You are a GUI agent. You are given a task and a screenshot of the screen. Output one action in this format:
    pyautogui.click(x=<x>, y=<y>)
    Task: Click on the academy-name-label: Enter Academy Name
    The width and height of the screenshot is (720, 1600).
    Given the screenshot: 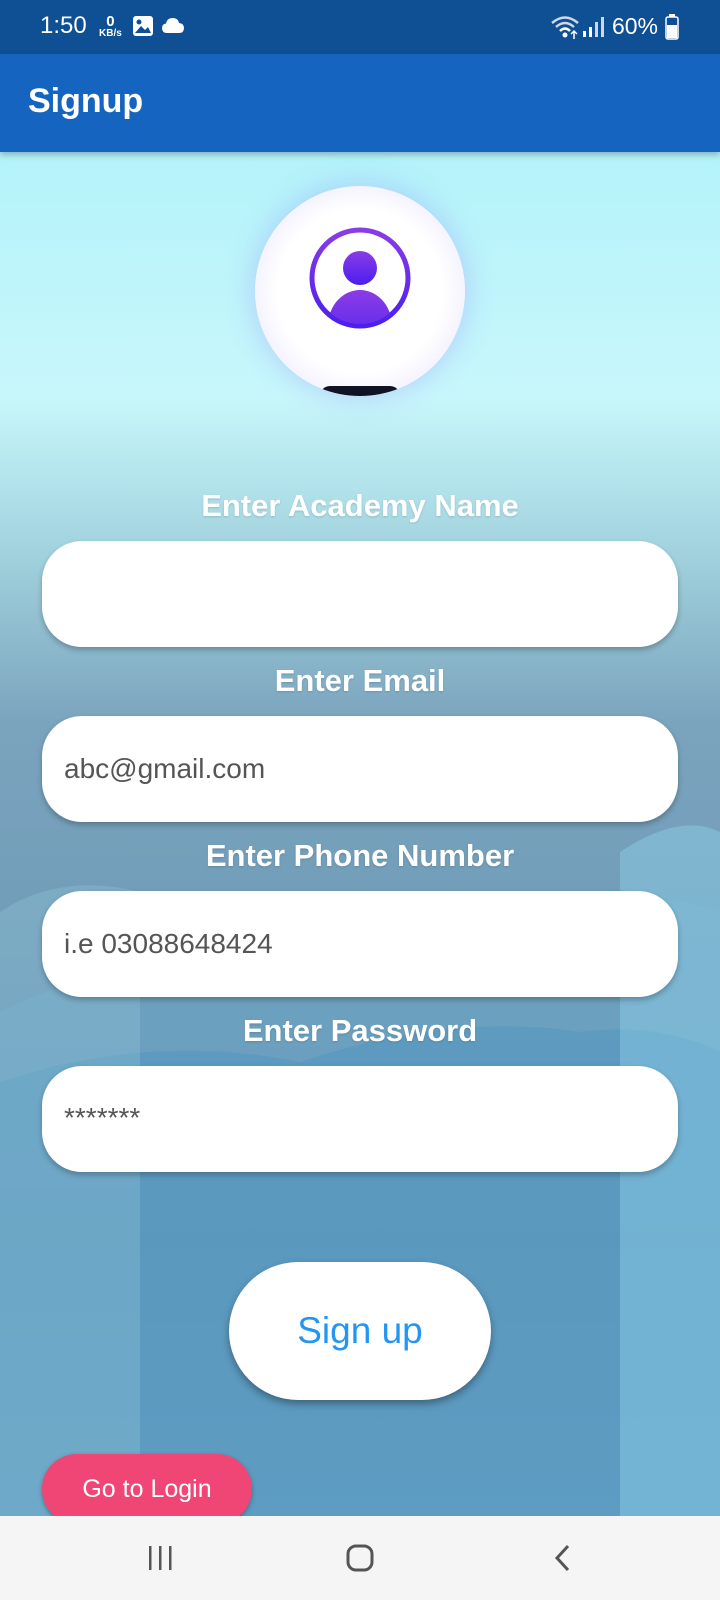 What is the action you would take?
    pyautogui.click(x=360, y=505)
    